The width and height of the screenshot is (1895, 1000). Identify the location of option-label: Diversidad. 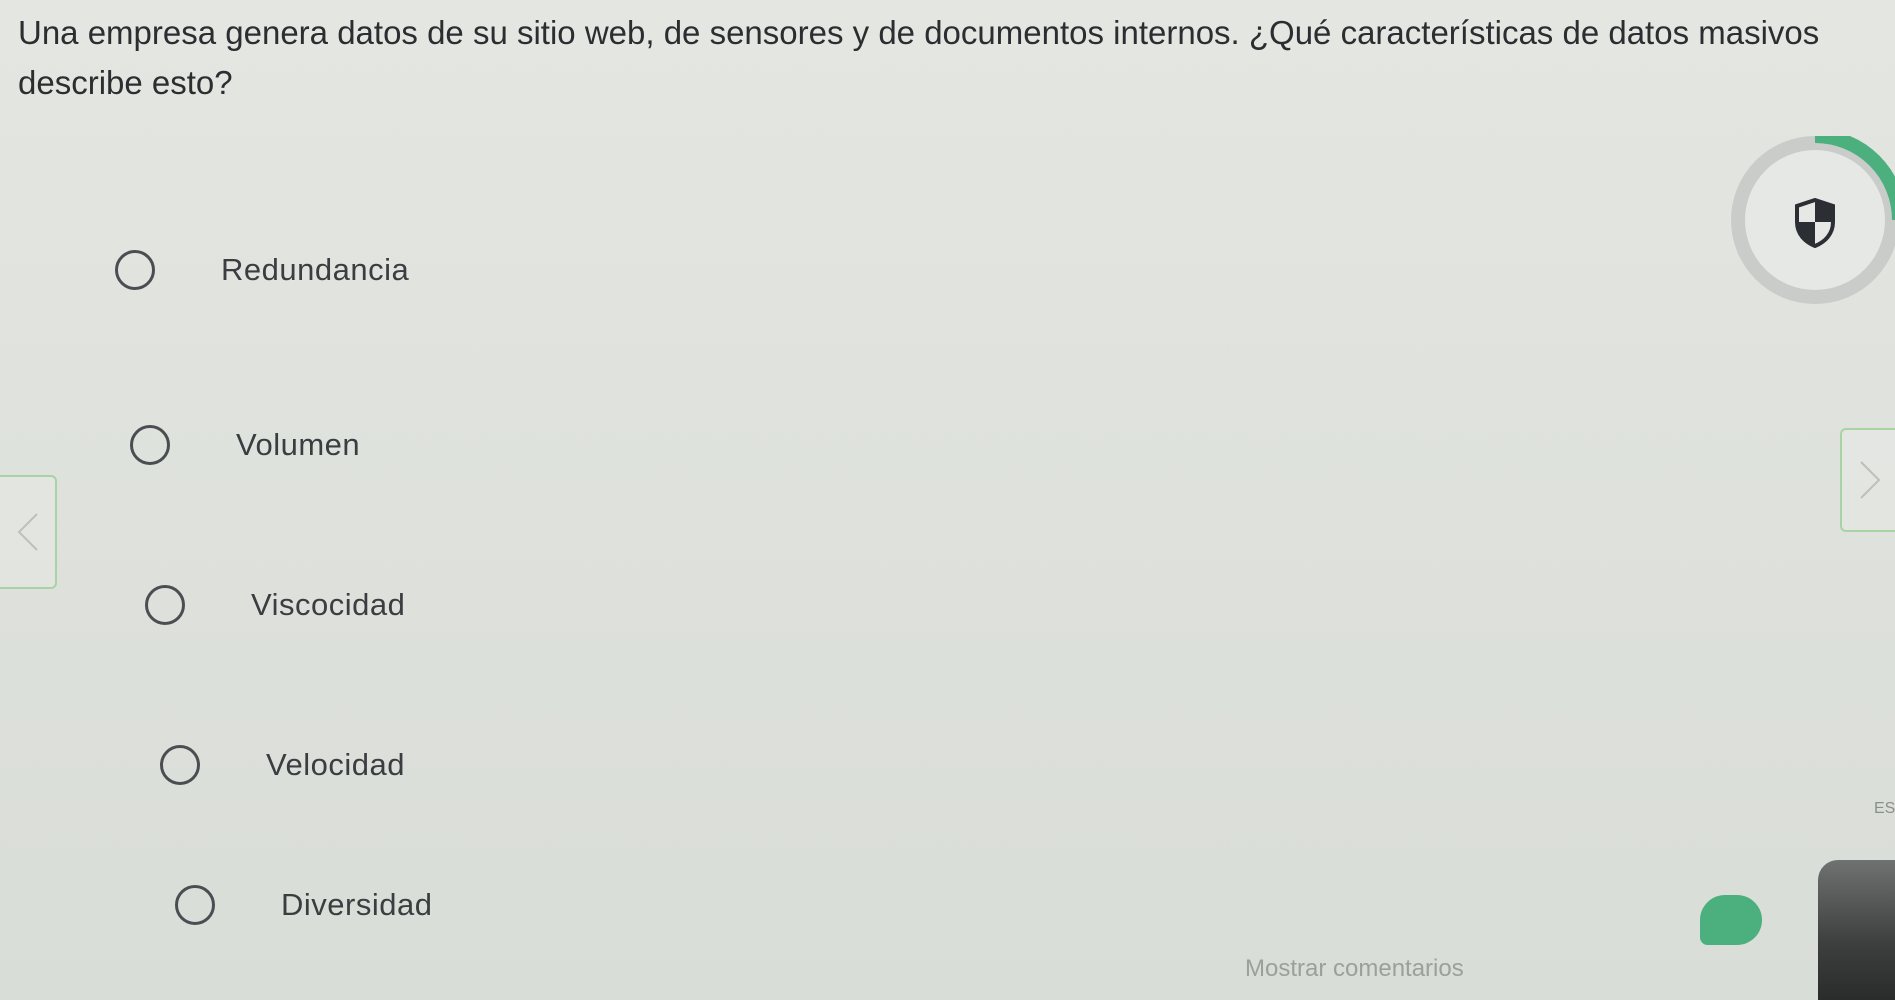
(357, 904).